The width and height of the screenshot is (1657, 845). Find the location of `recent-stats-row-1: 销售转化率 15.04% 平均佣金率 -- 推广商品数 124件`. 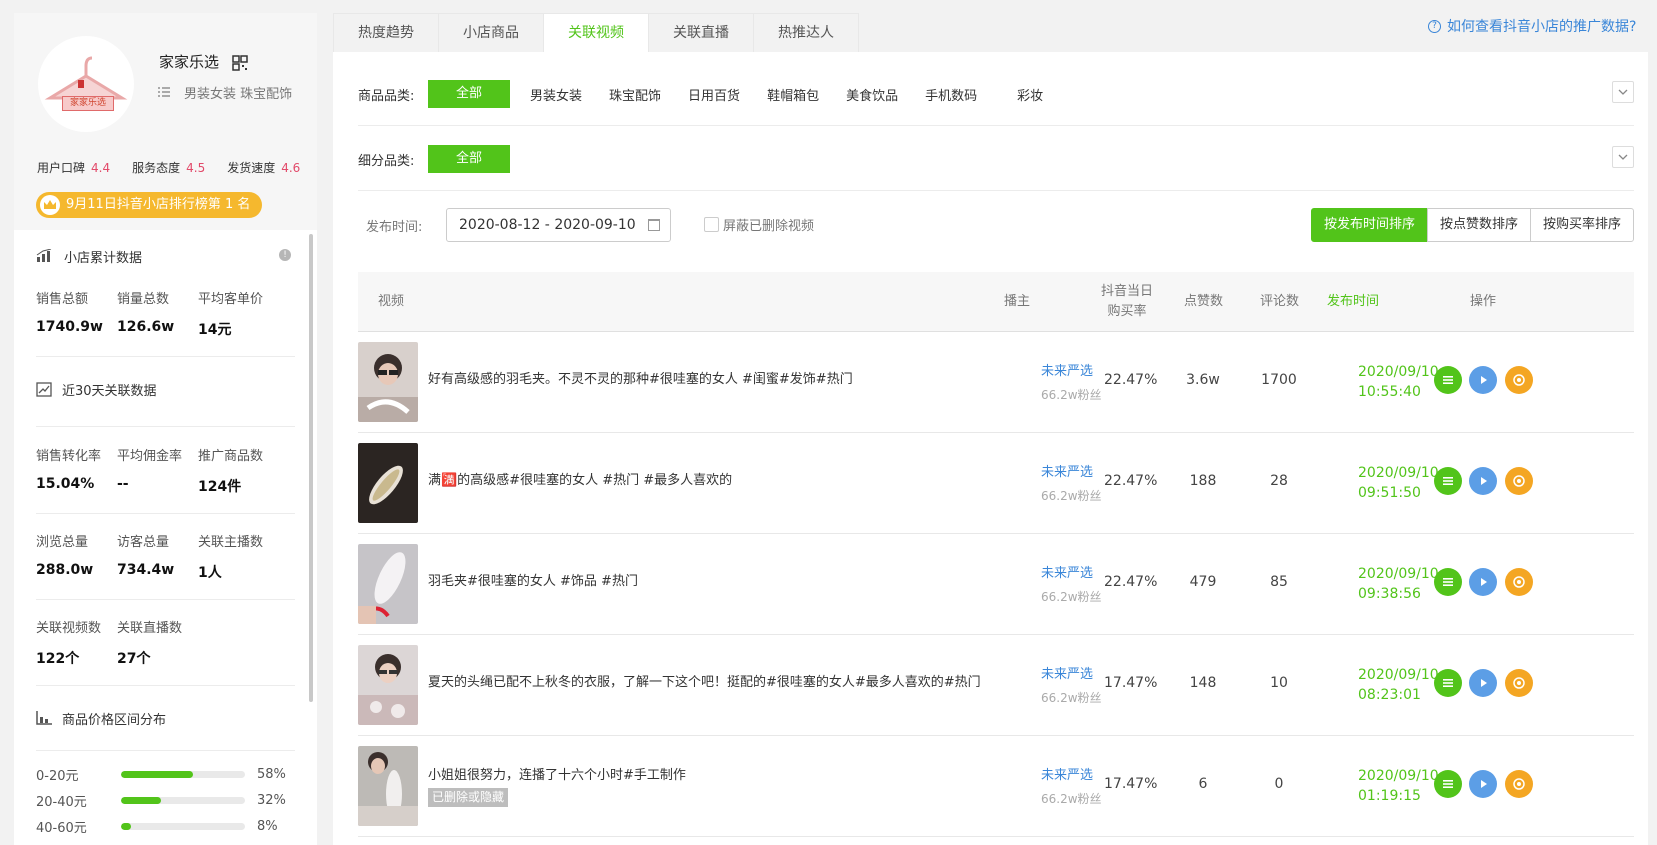

recent-stats-row-1: 销售转化率 15.04% 平均佣金率 -- 推广商品数 124件 is located at coordinates (165, 470).